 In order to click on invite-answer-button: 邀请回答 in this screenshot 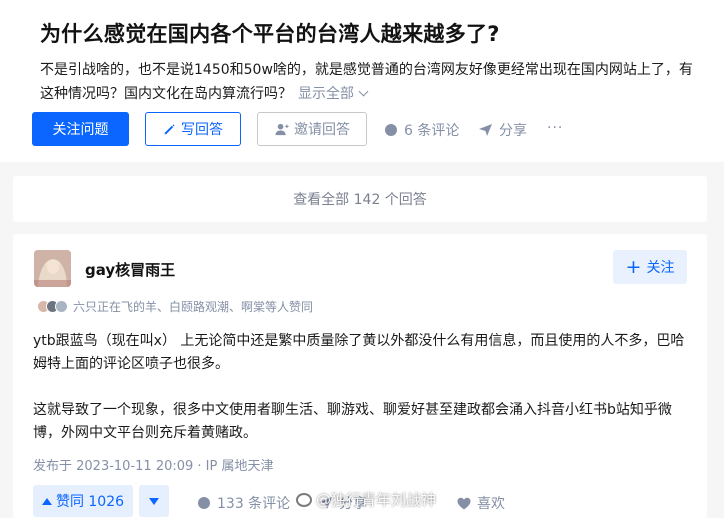, I will do `click(312, 129)`.